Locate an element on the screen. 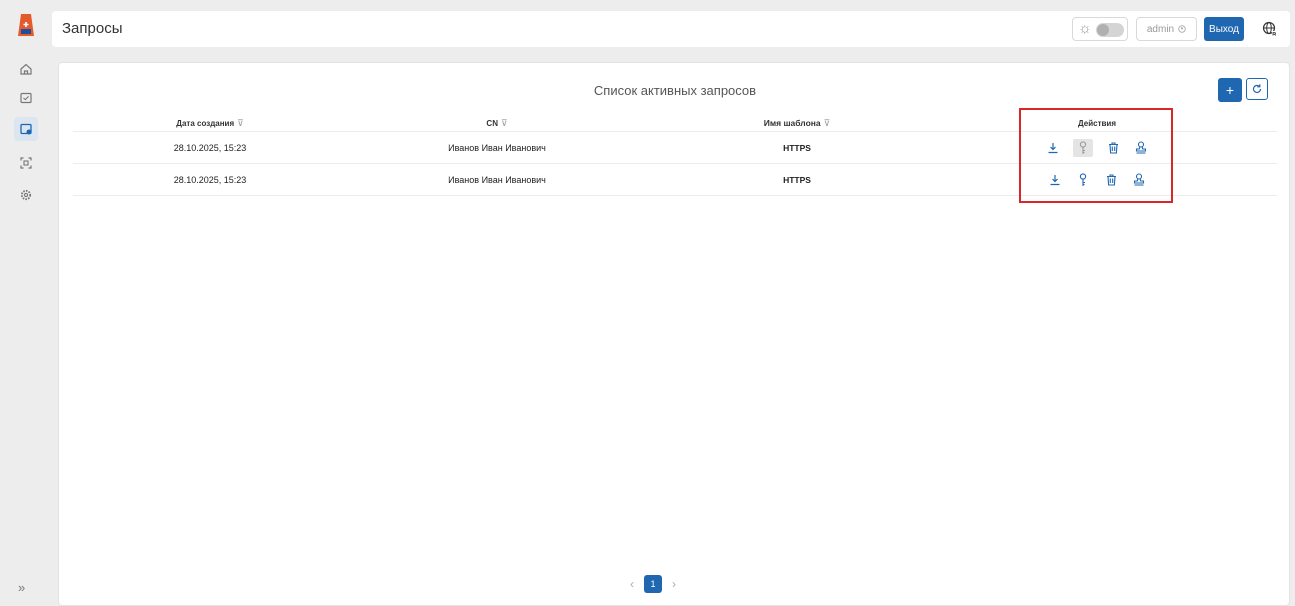 The image size is (1295, 606). app-logo is located at coordinates (26, 25).